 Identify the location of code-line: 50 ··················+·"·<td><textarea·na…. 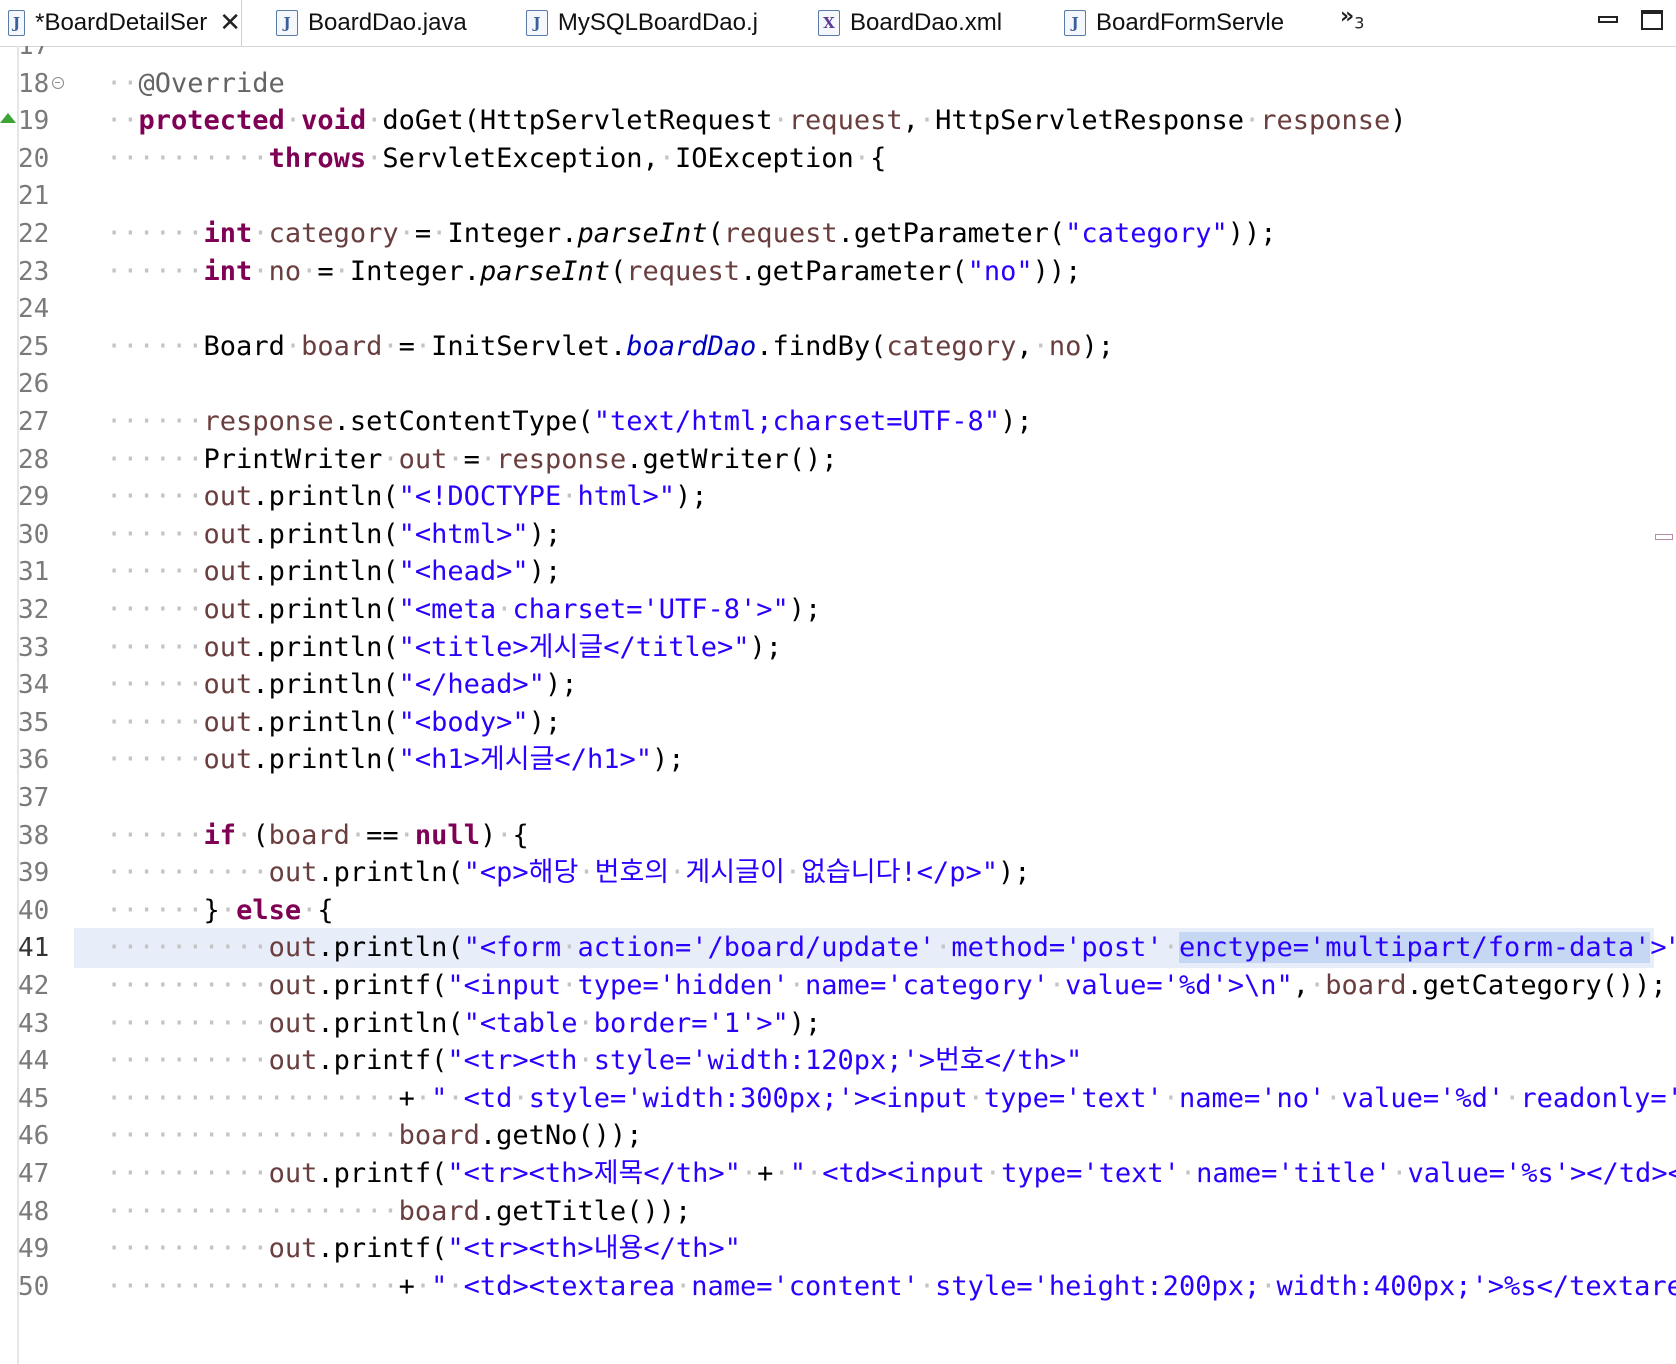
(838, 1287).